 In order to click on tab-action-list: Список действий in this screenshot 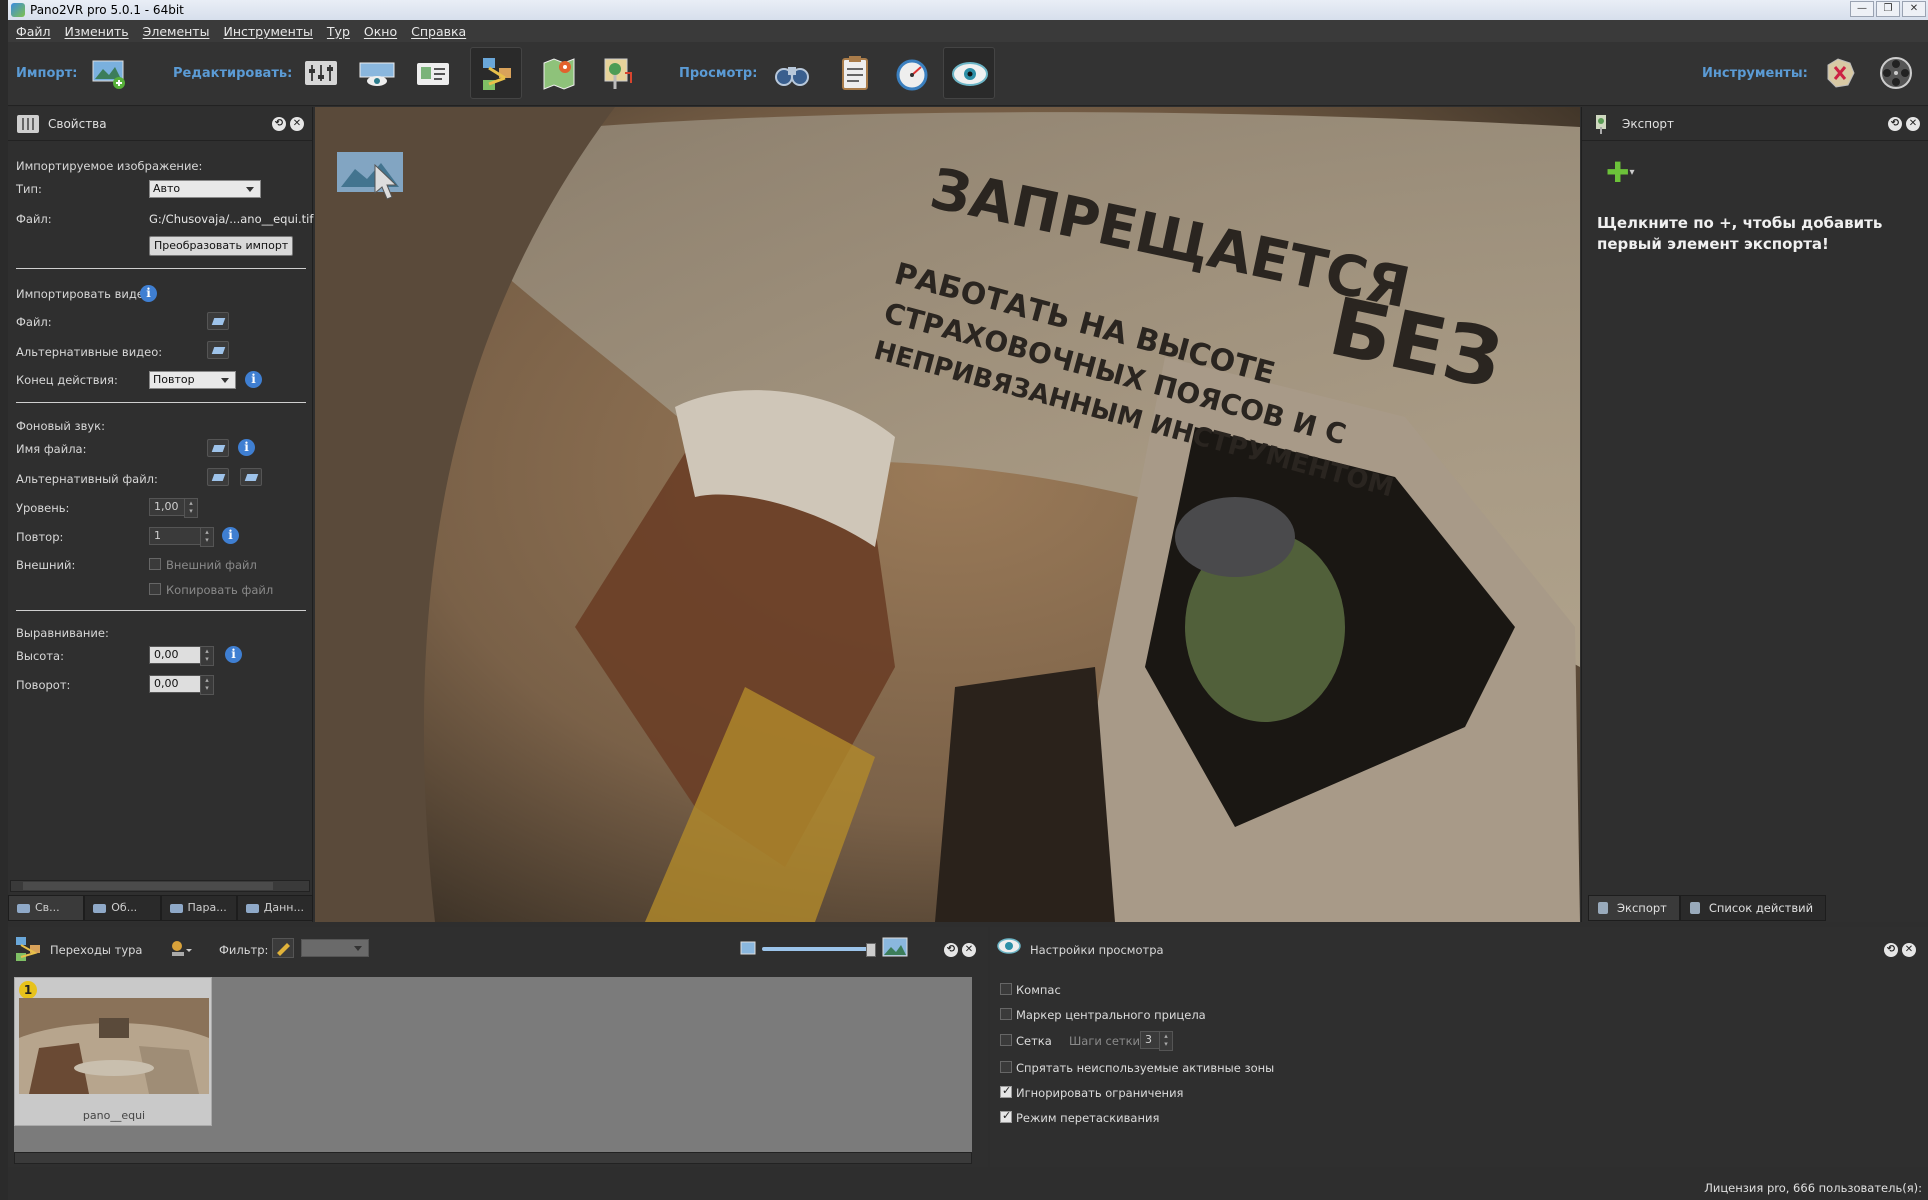, I will do `click(1753, 908)`.